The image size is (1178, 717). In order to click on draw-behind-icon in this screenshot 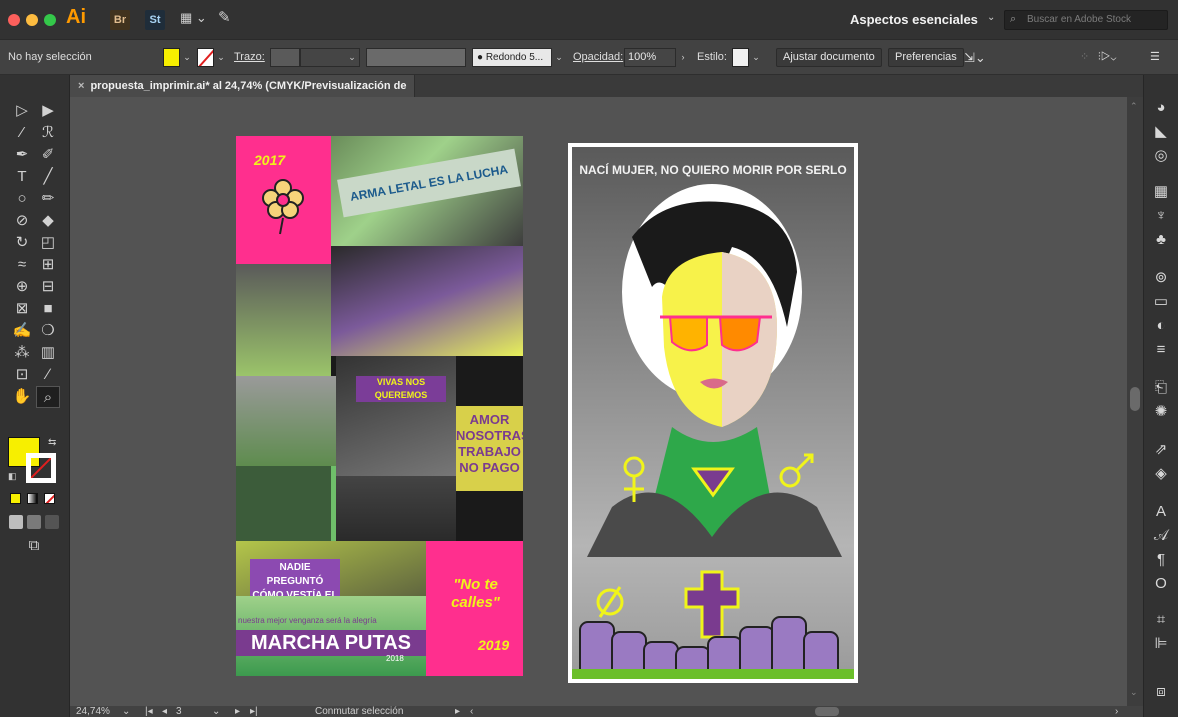, I will do `click(34, 522)`.